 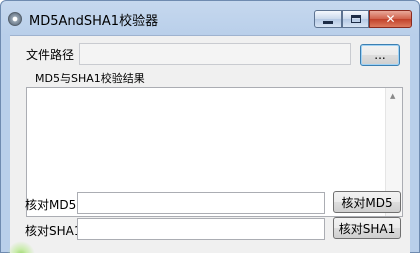 I want to click on minimize-button, so click(x=328, y=19).